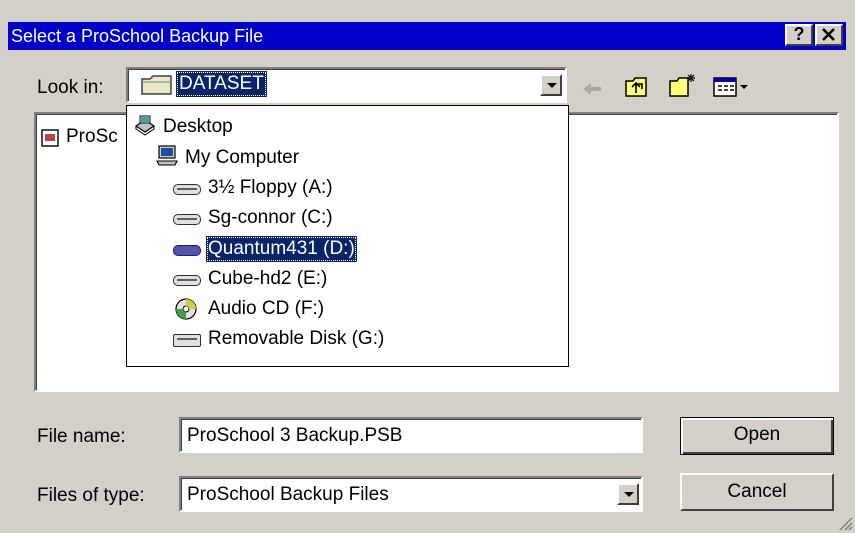 The image size is (855, 533). Describe the element at coordinates (281, 249) in the screenshot. I see `dropdown-item-label: Quantum431 (D:)` at that location.